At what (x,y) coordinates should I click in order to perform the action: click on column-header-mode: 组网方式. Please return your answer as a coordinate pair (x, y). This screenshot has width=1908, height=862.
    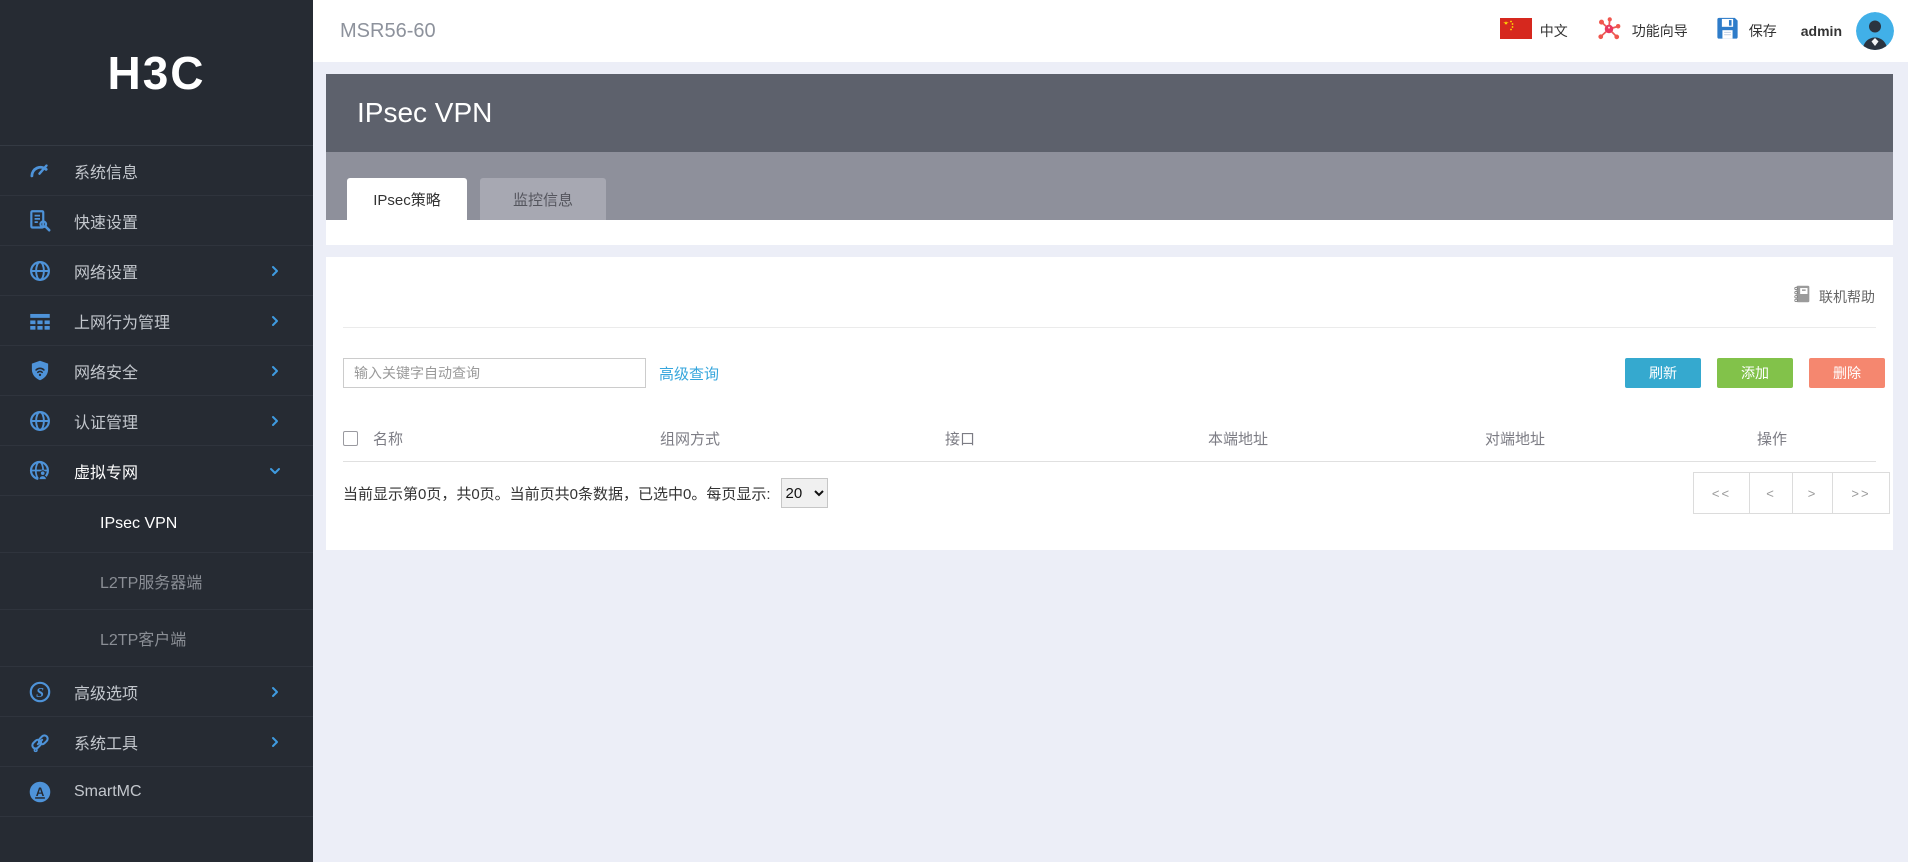
    Looking at the image, I should click on (690, 439).